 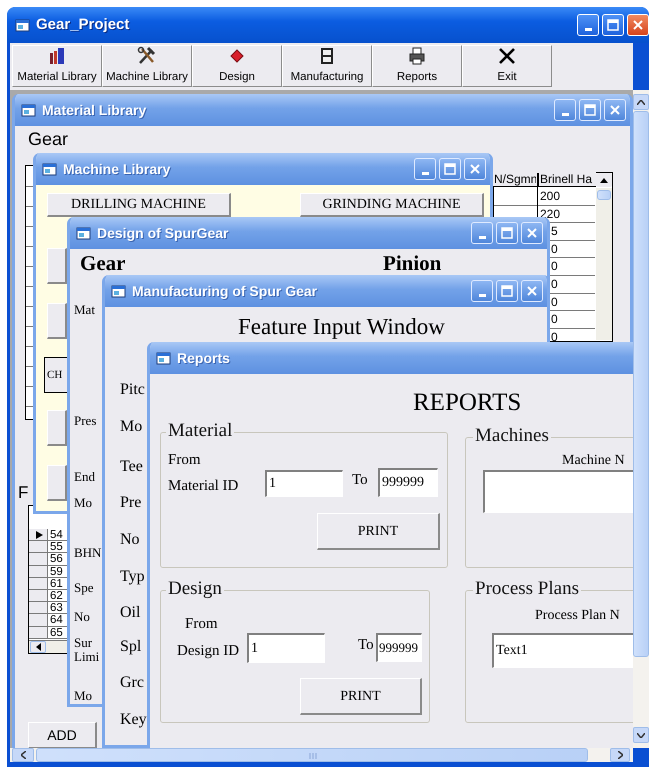 I want to click on field-label: Machine N, so click(x=593, y=460).